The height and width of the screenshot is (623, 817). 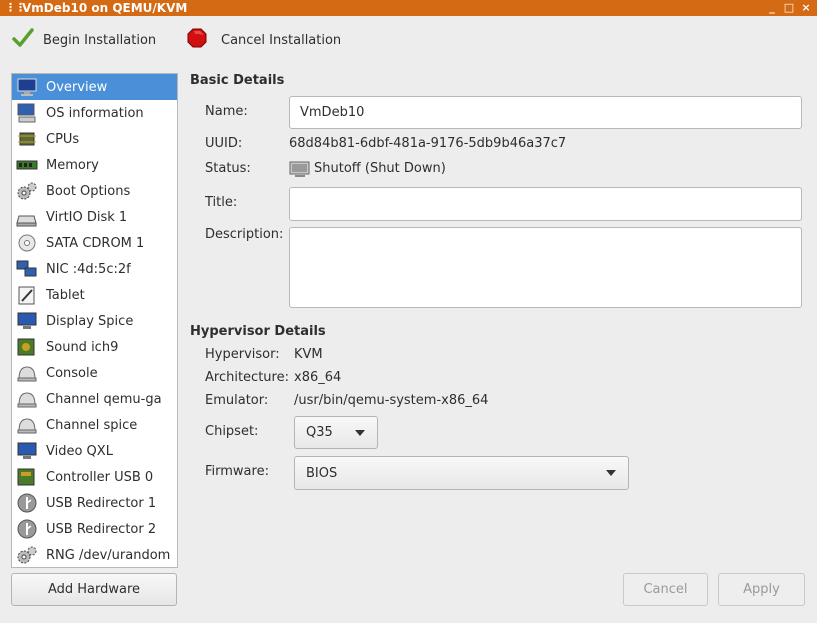 What do you see at coordinates (258, 331) in the screenshot?
I see `hypervisor-details-heading: Hypervisor Details` at bounding box center [258, 331].